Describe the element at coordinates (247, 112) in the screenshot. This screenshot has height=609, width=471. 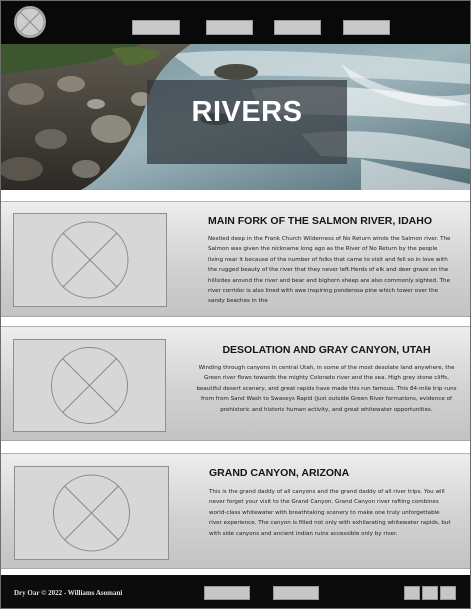
I see `hero-title: RIVERS` at that location.